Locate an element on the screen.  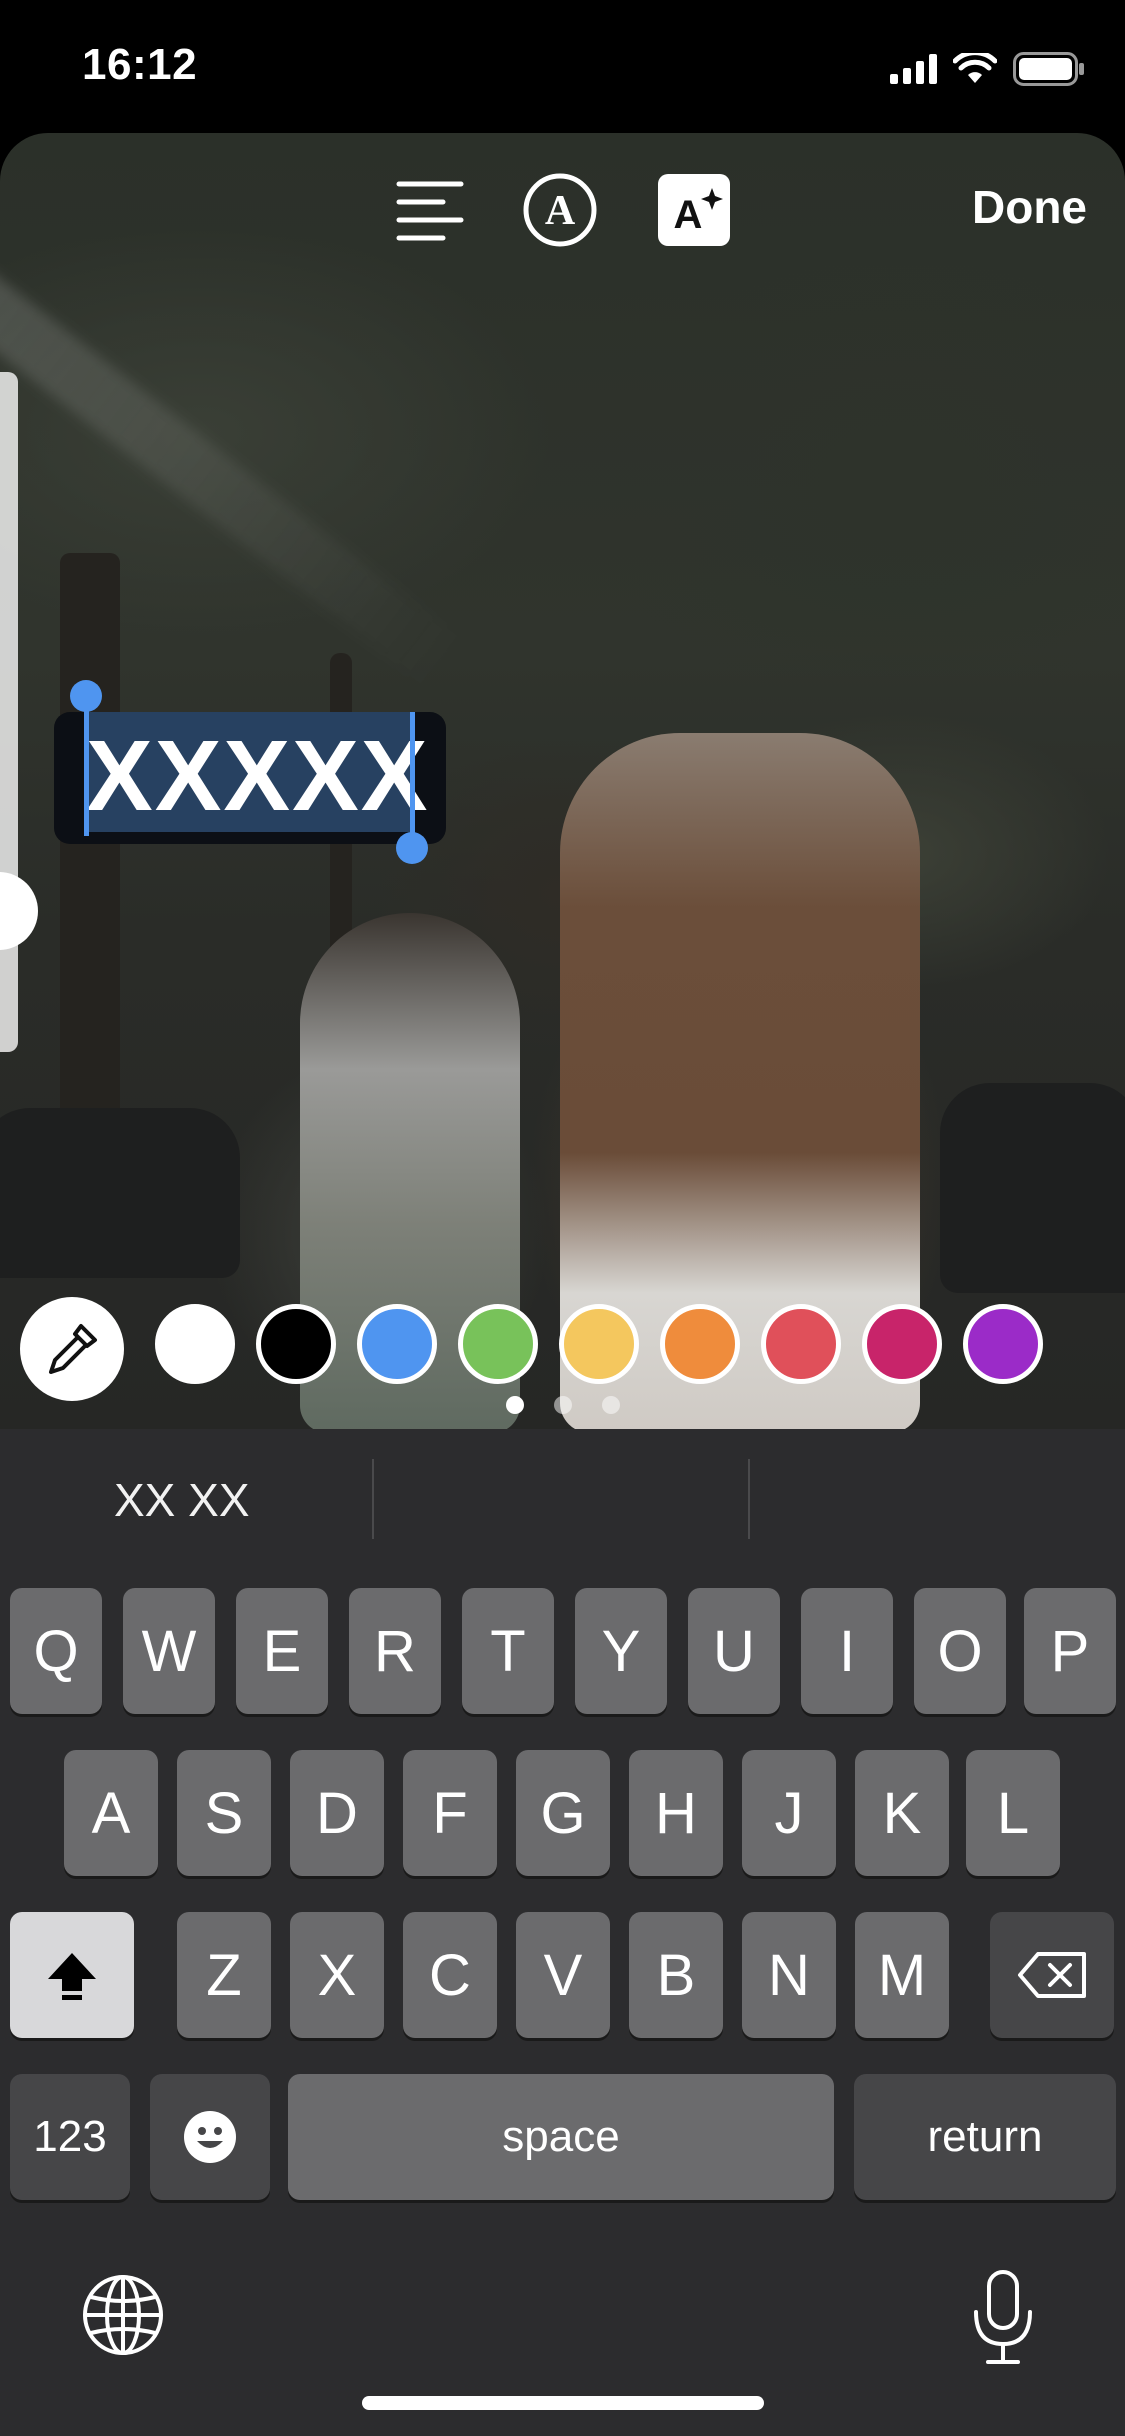
selection-start-handle-dot is located at coordinates (86, 696).